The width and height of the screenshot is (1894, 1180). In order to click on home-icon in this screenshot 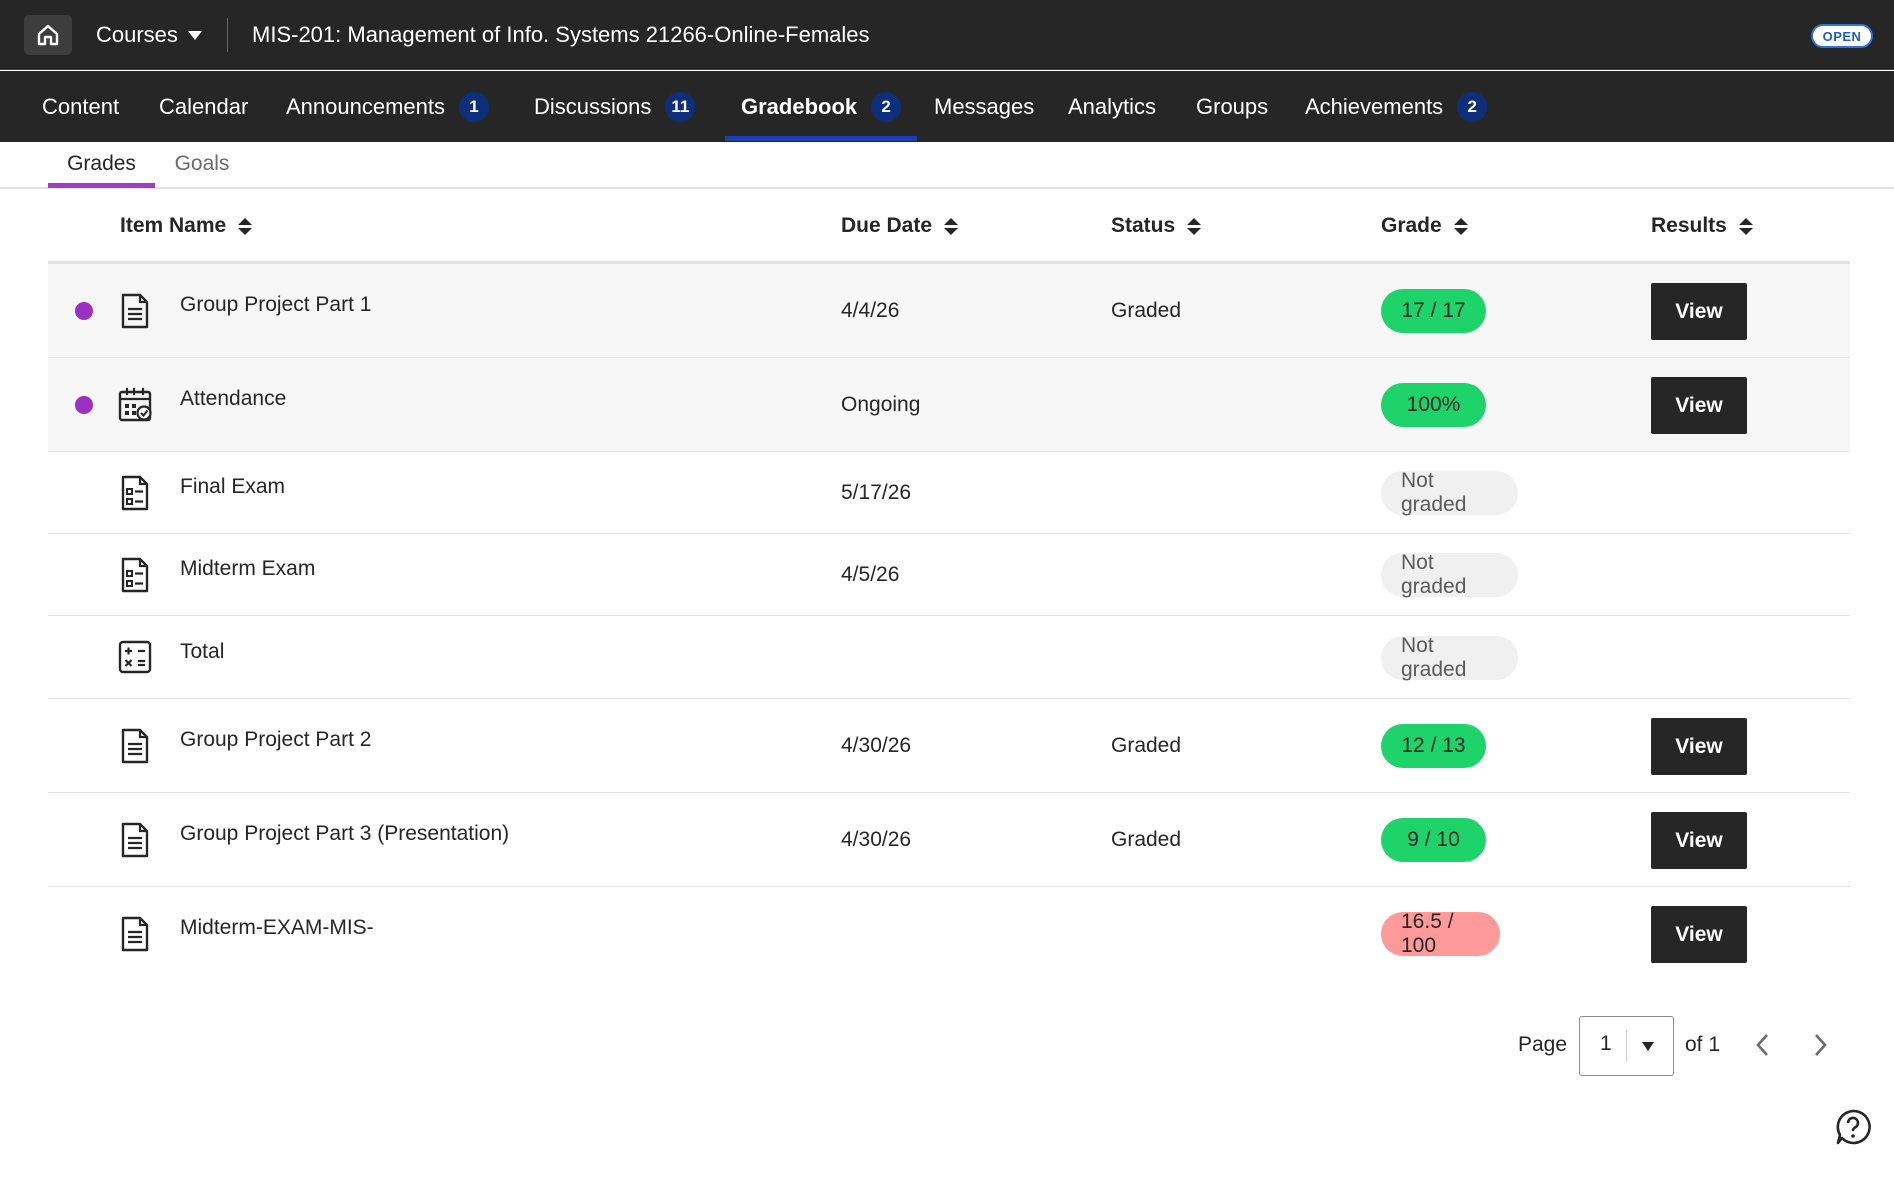, I will do `click(48, 35)`.